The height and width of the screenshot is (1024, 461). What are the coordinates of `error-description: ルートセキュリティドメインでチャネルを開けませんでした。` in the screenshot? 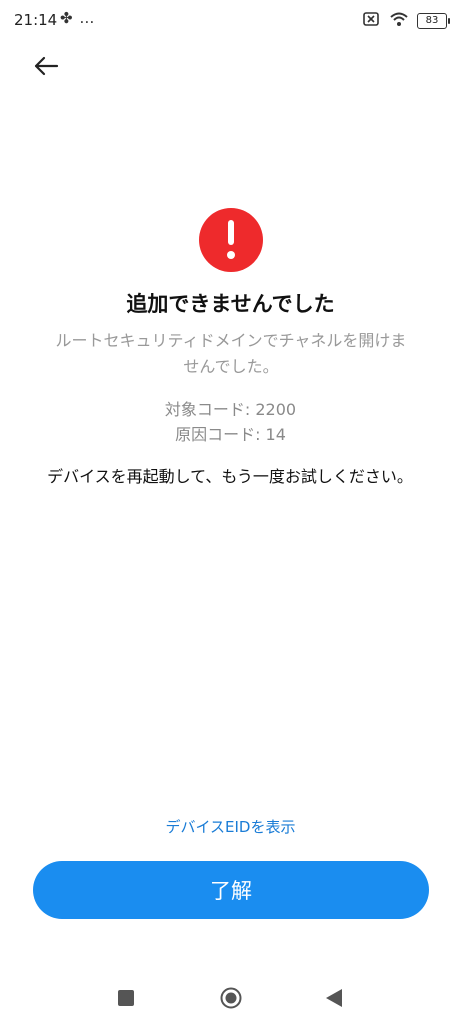 It's located at (231, 353).